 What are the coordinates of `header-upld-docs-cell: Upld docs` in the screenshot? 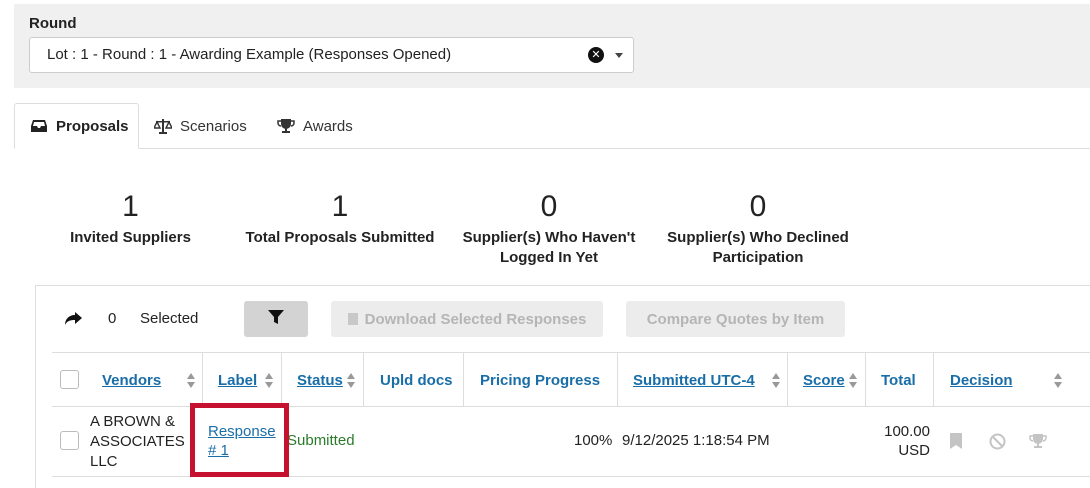 It's located at (414, 380).